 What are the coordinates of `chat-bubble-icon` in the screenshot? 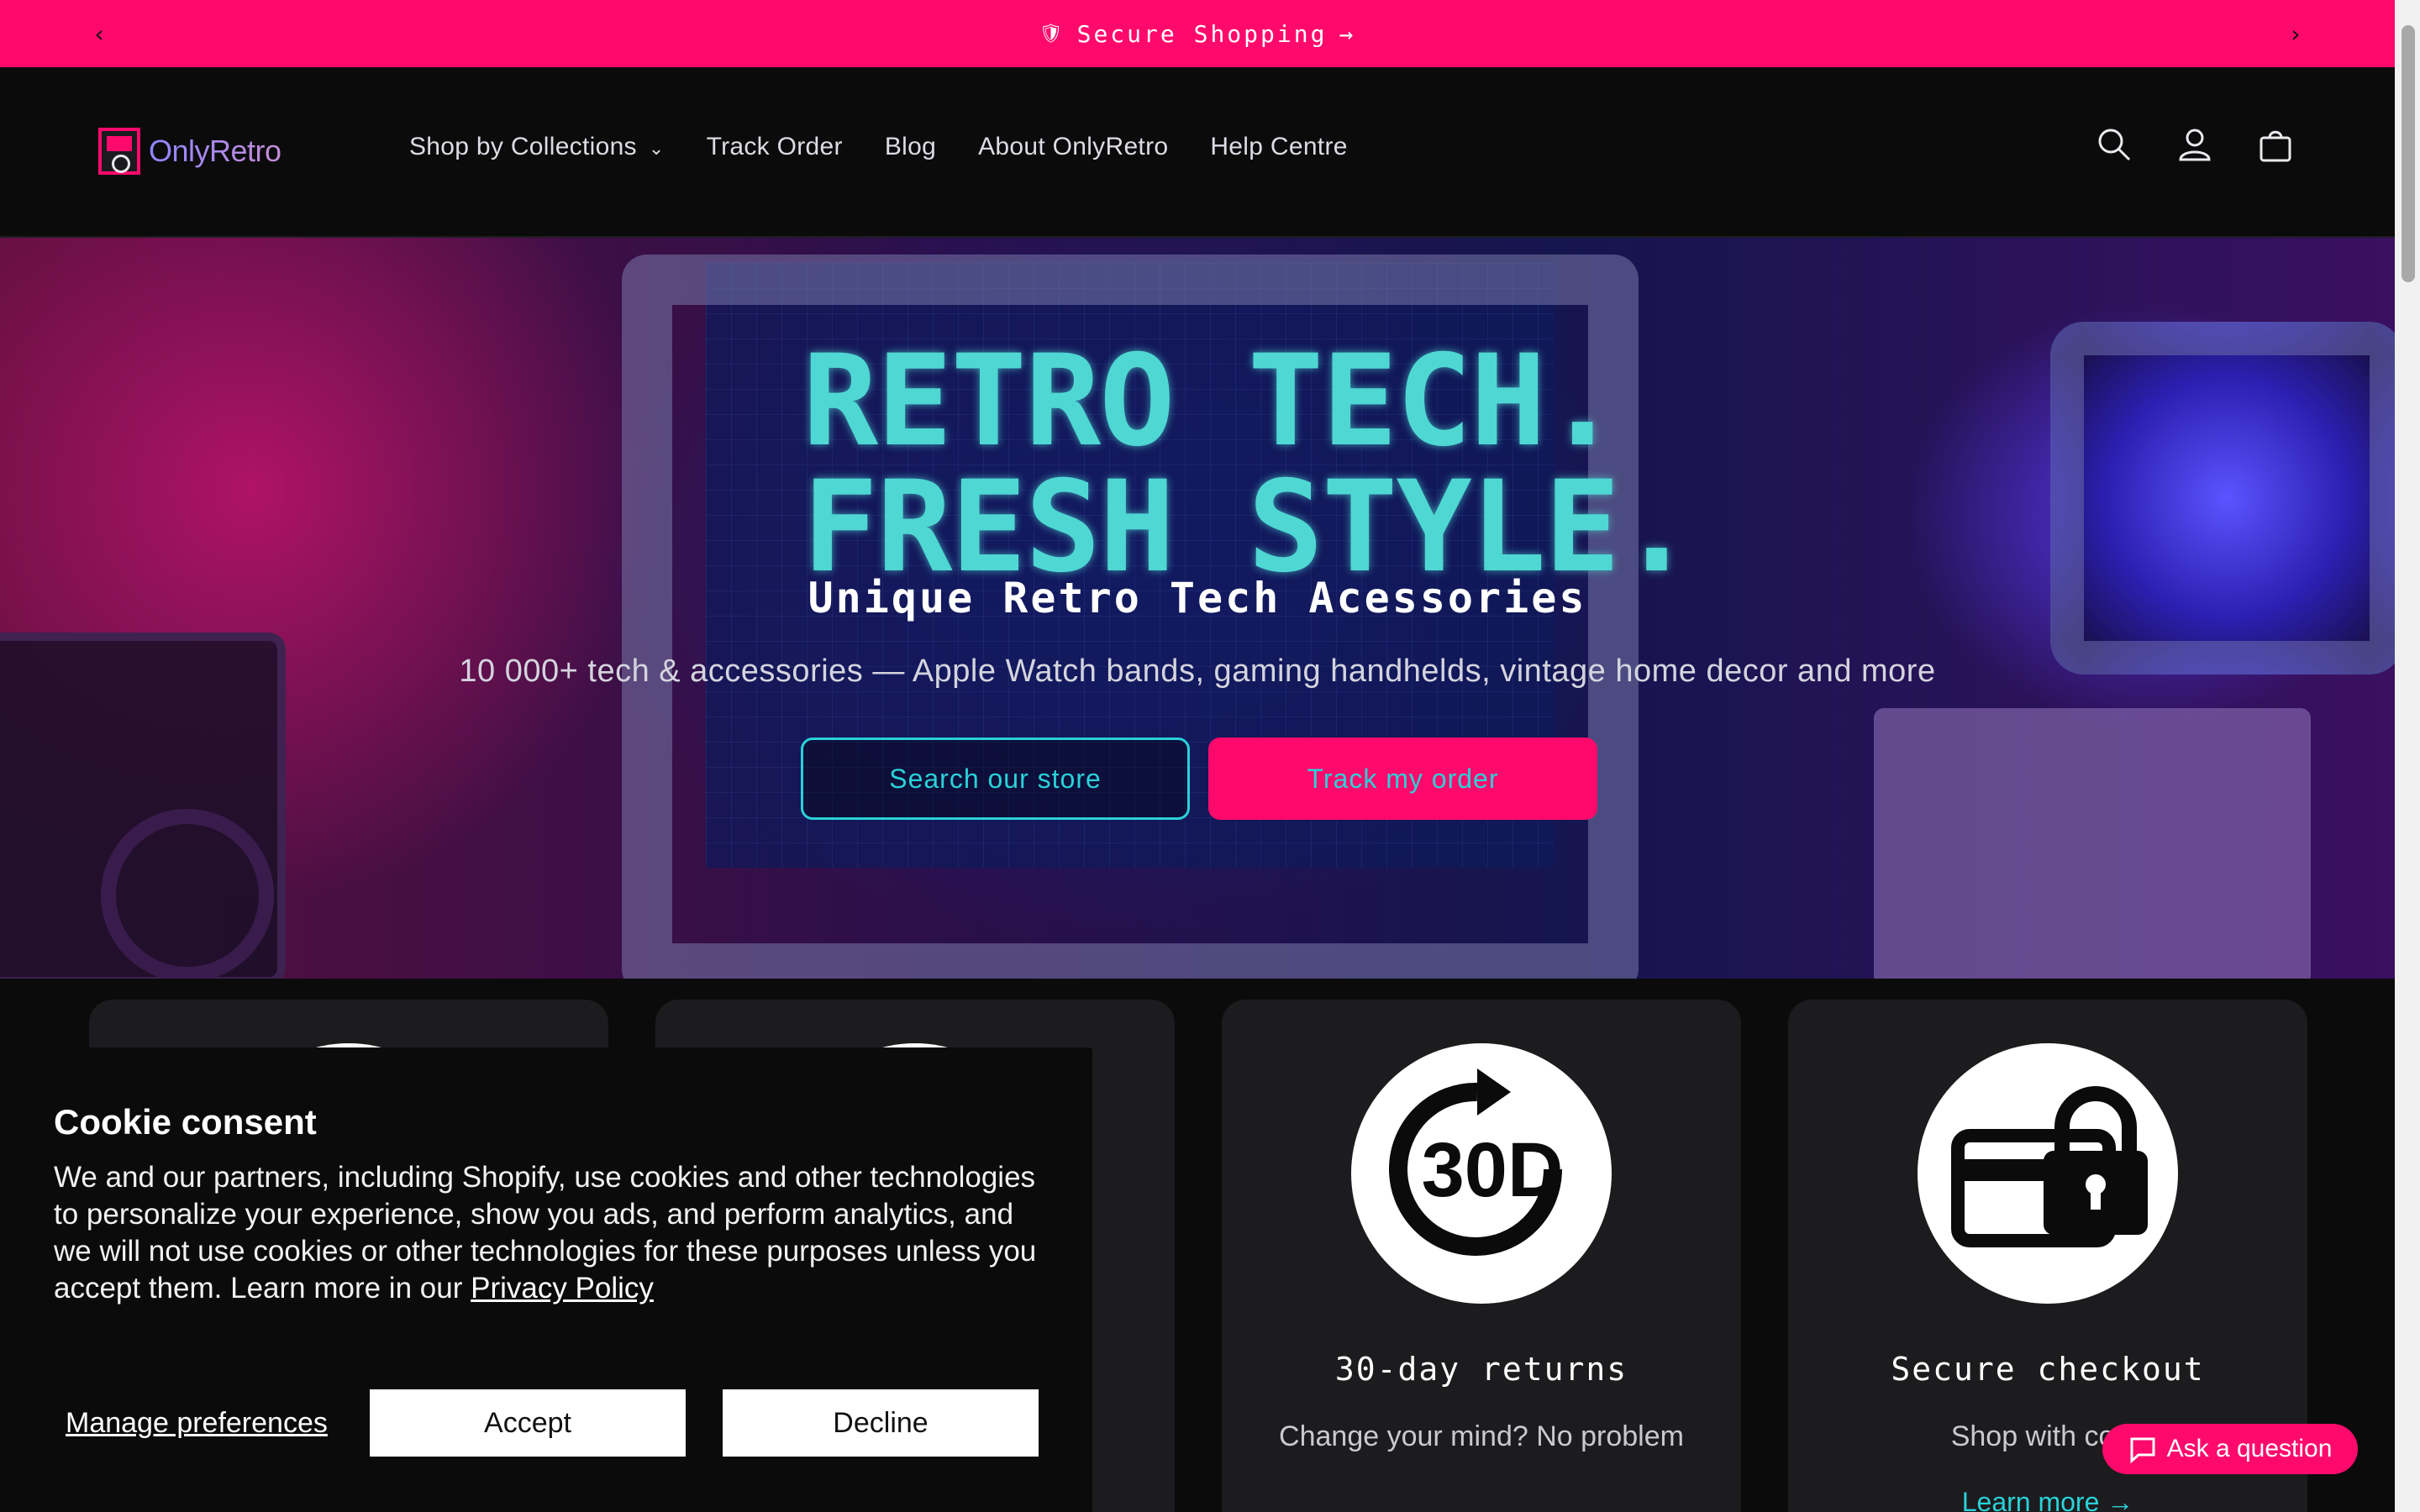 It's located at (2143, 1450).